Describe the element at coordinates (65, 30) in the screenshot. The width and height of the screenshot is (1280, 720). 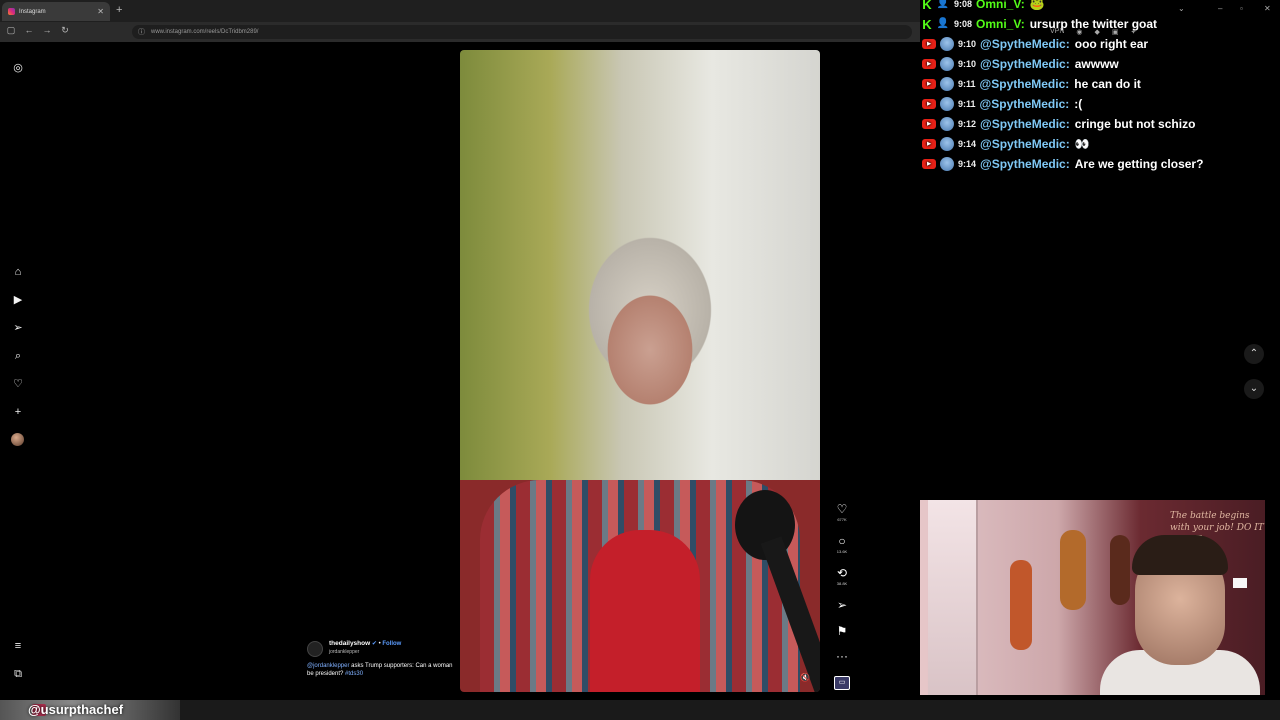
I see `reload-icon: ↻` at that location.